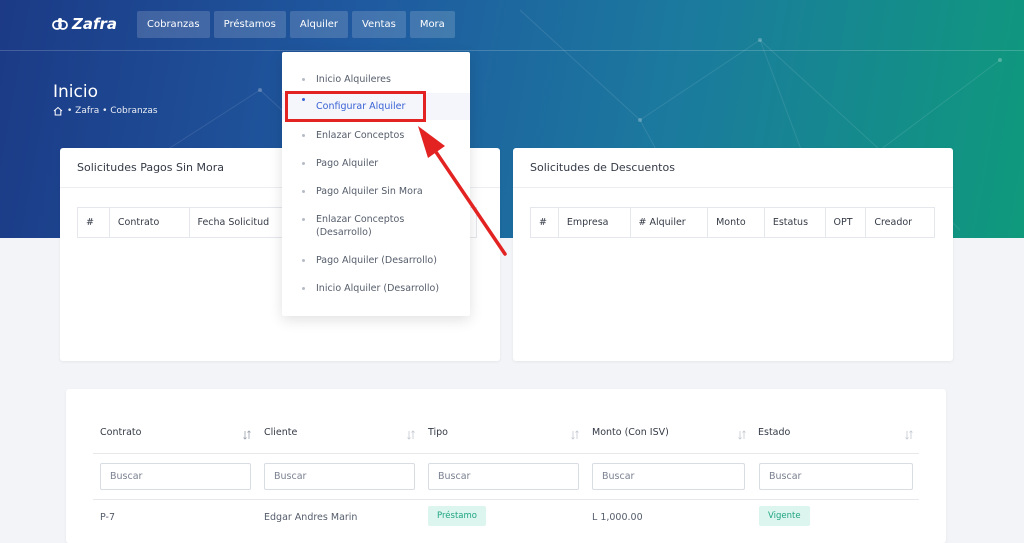  Describe the element at coordinates (376, 135) in the screenshot. I see `menu-item-enlazar-conceptos: Enlazar Conceptos` at that location.